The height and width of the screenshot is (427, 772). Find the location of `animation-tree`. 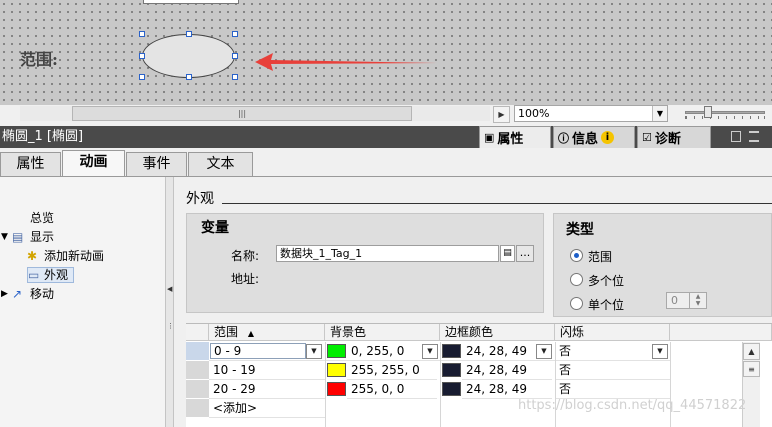

animation-tree is located at coordinates (83, 302).